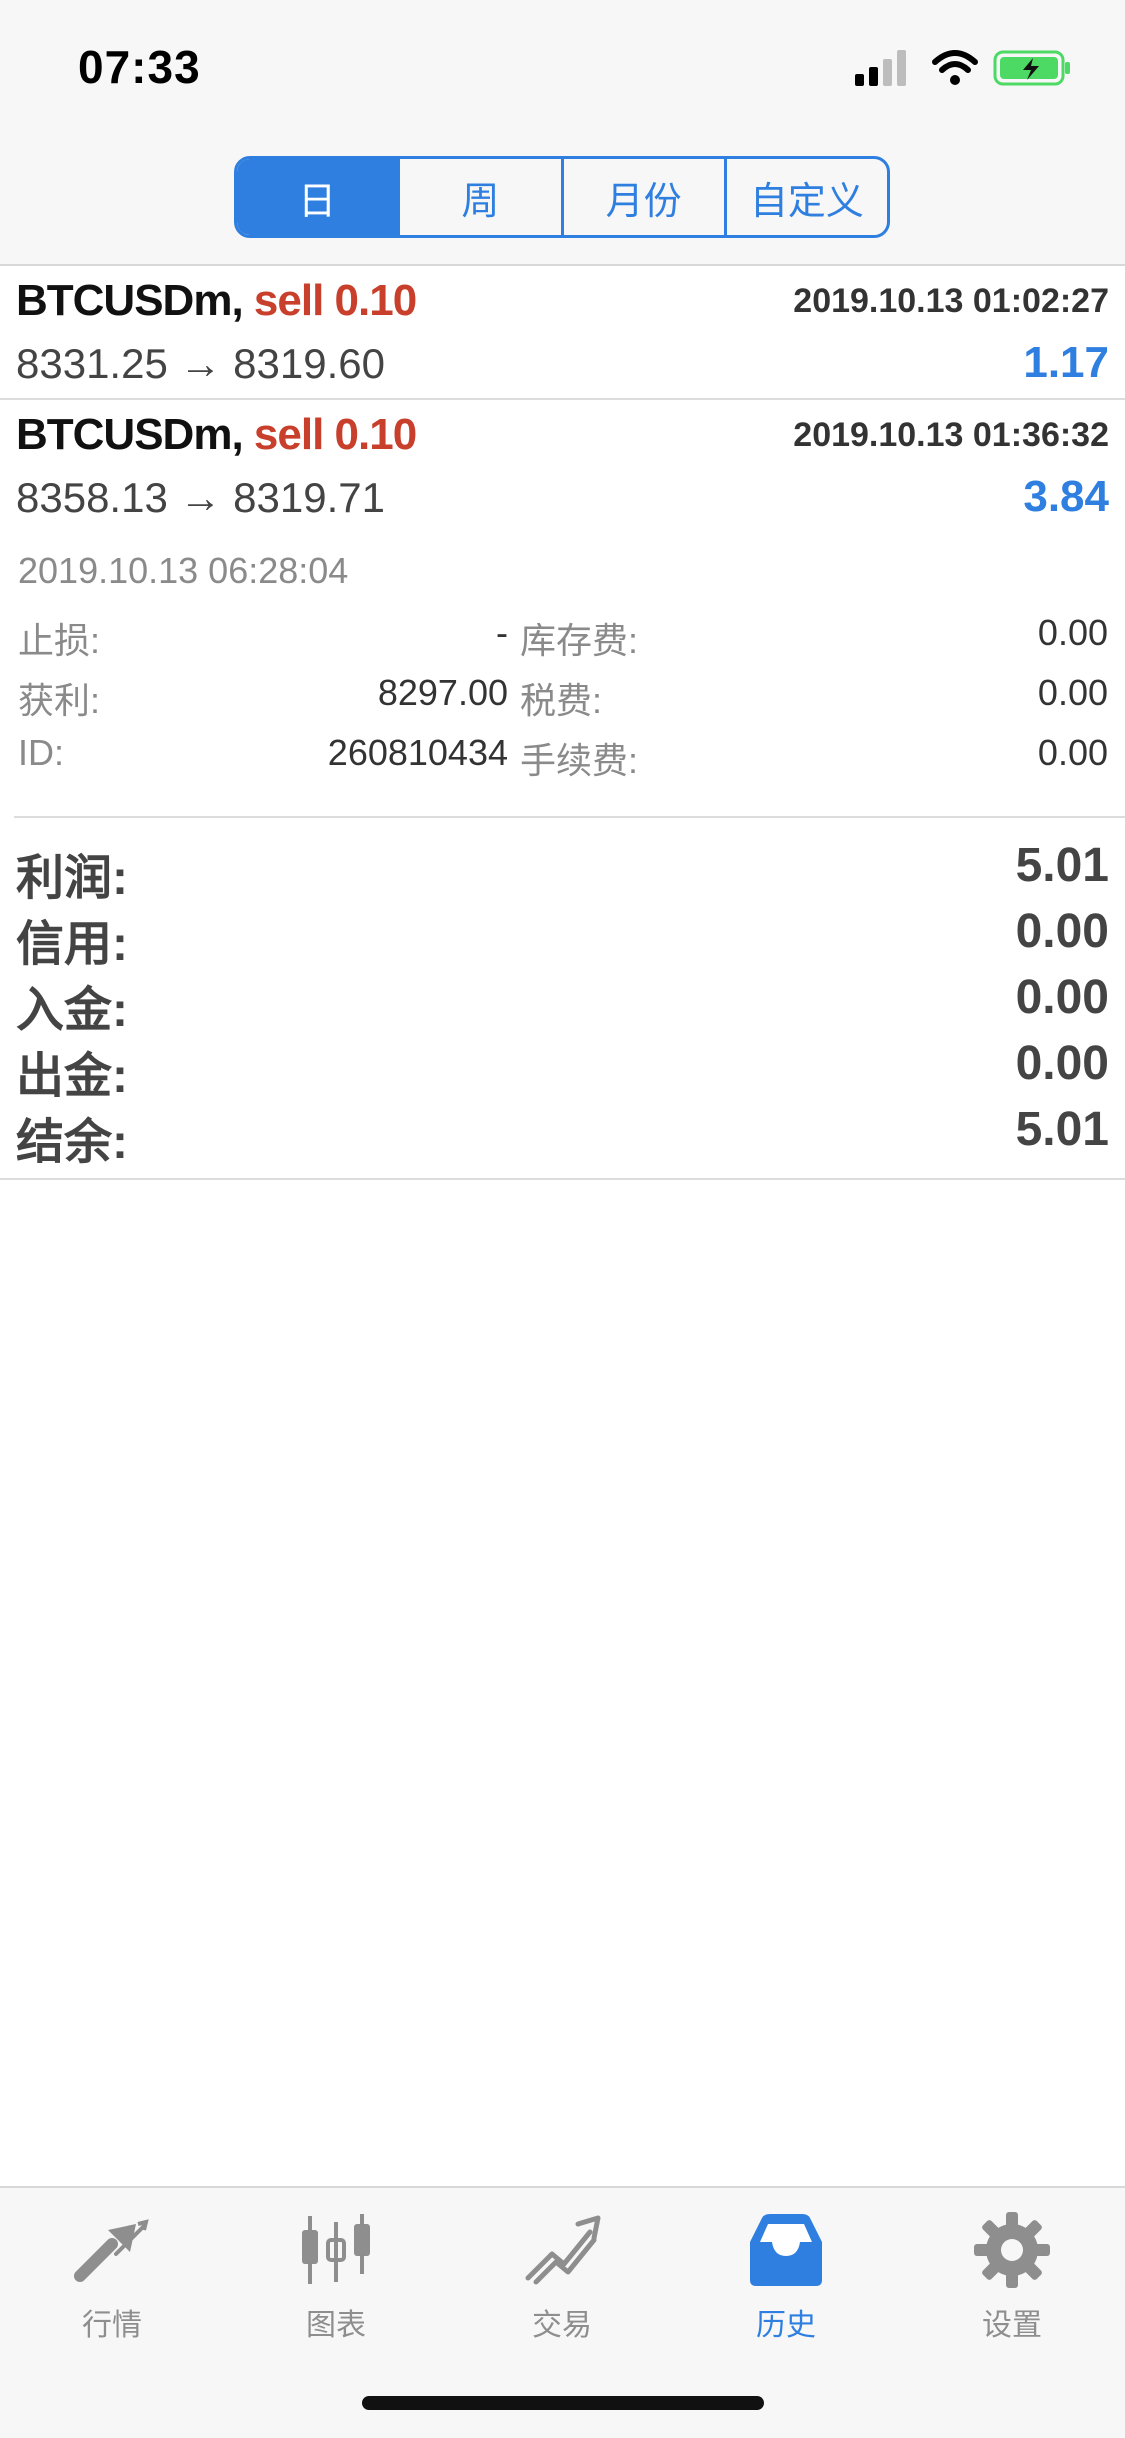  What do you see at coordinates (579, 640) in the screenshot?
I see `swap-label: 库存费:` at bounding box center [579, 640].